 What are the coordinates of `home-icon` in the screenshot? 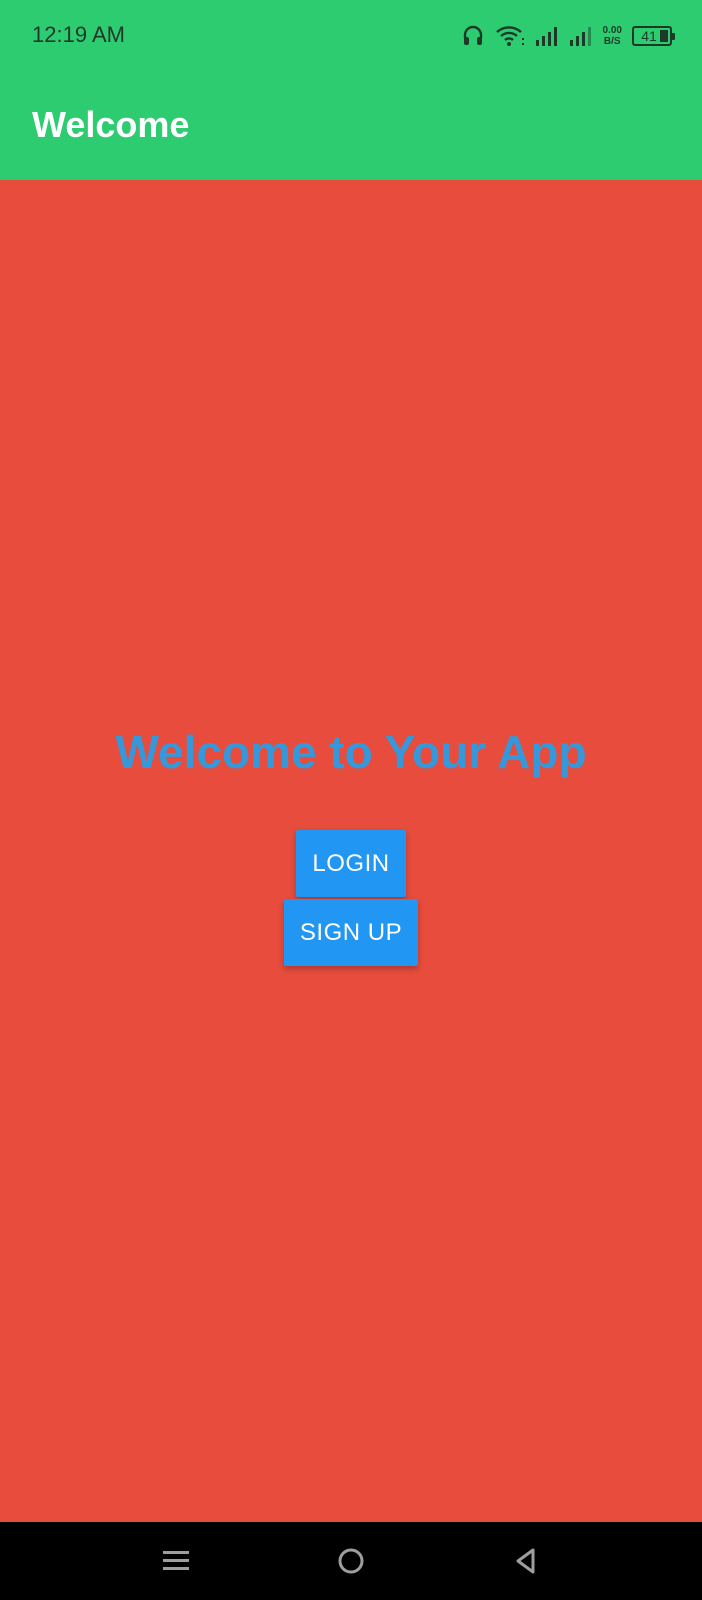 It's located at (351, 1561).